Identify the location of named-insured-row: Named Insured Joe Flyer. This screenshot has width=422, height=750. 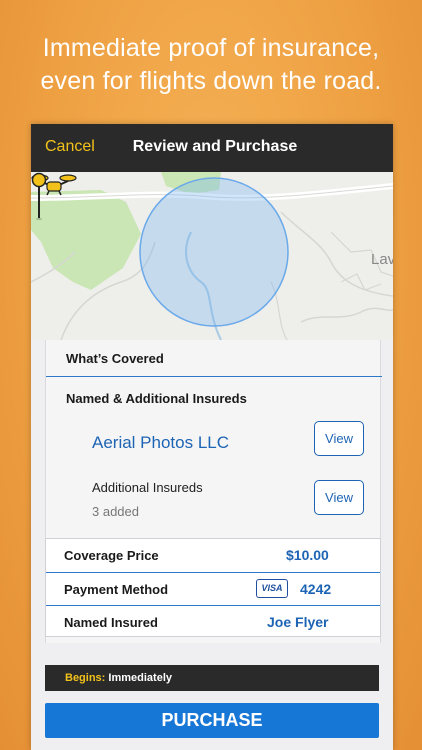
(213, 621).